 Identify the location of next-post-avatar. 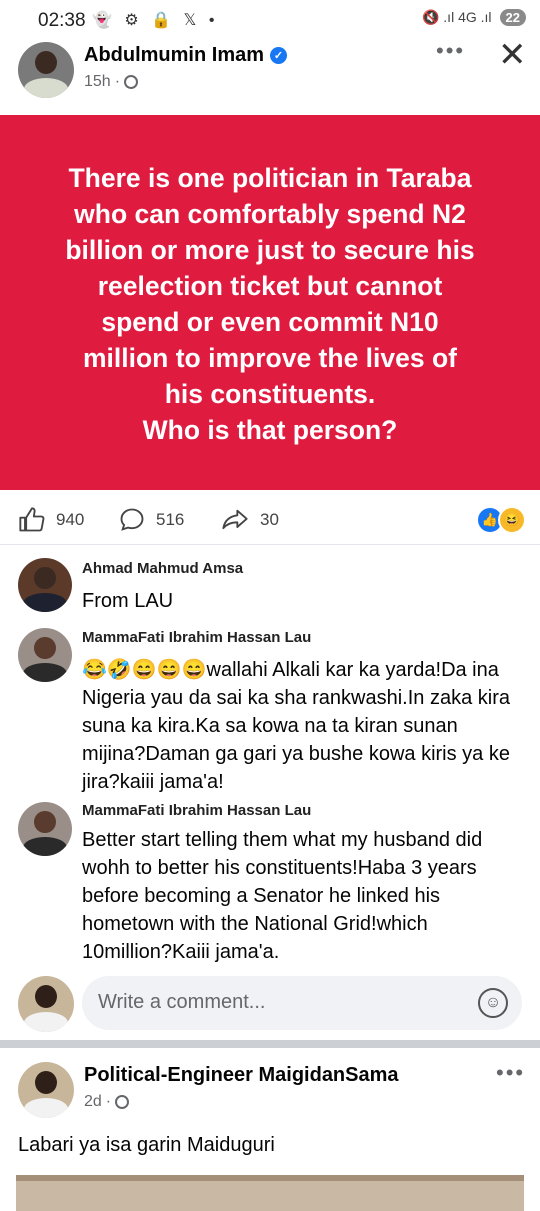
(46, 1090).